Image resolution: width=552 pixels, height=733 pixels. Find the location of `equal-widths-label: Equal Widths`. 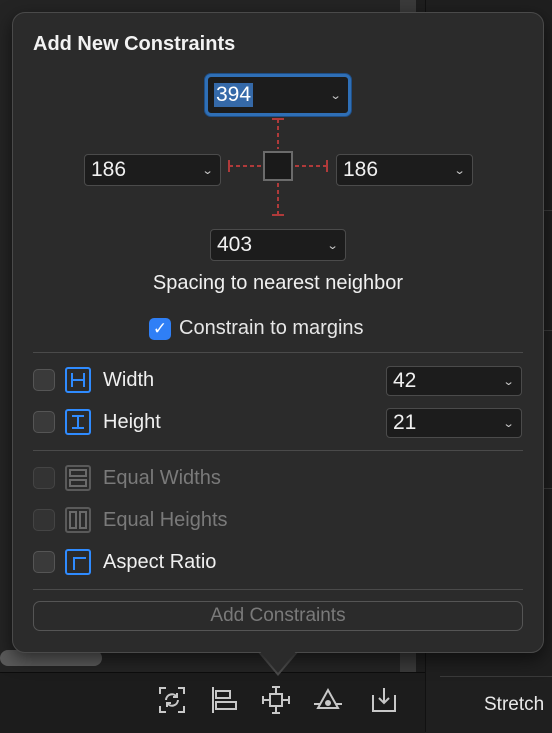

equal-widths-label: Equal Widths is located at coordinates (162, 477).